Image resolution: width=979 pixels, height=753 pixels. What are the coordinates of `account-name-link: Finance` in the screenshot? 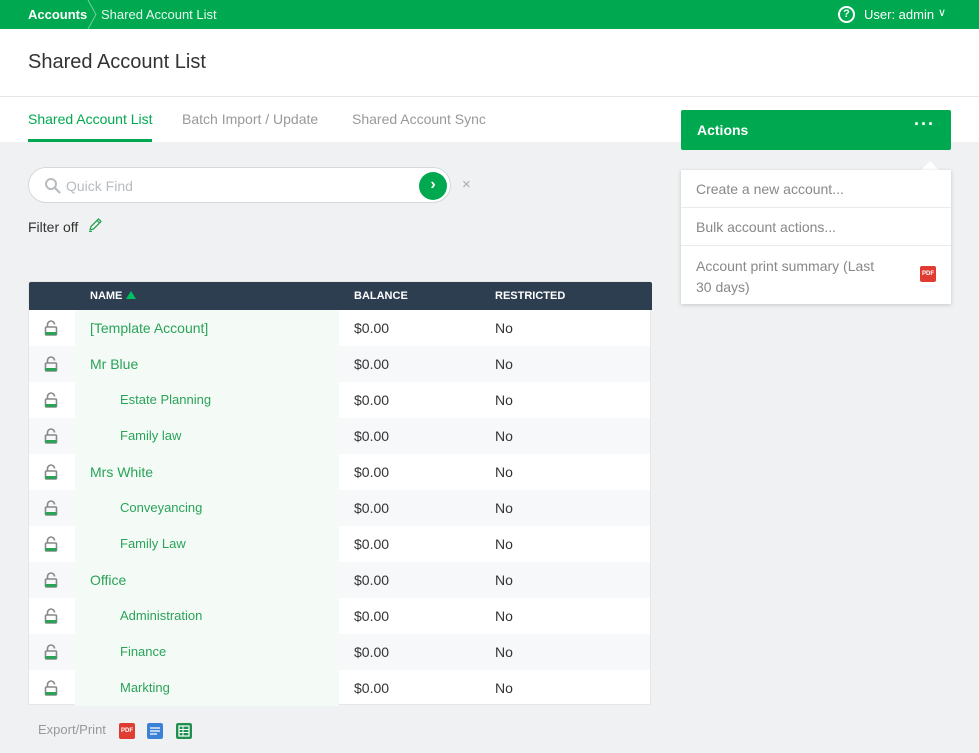 It's located at (143, 651).